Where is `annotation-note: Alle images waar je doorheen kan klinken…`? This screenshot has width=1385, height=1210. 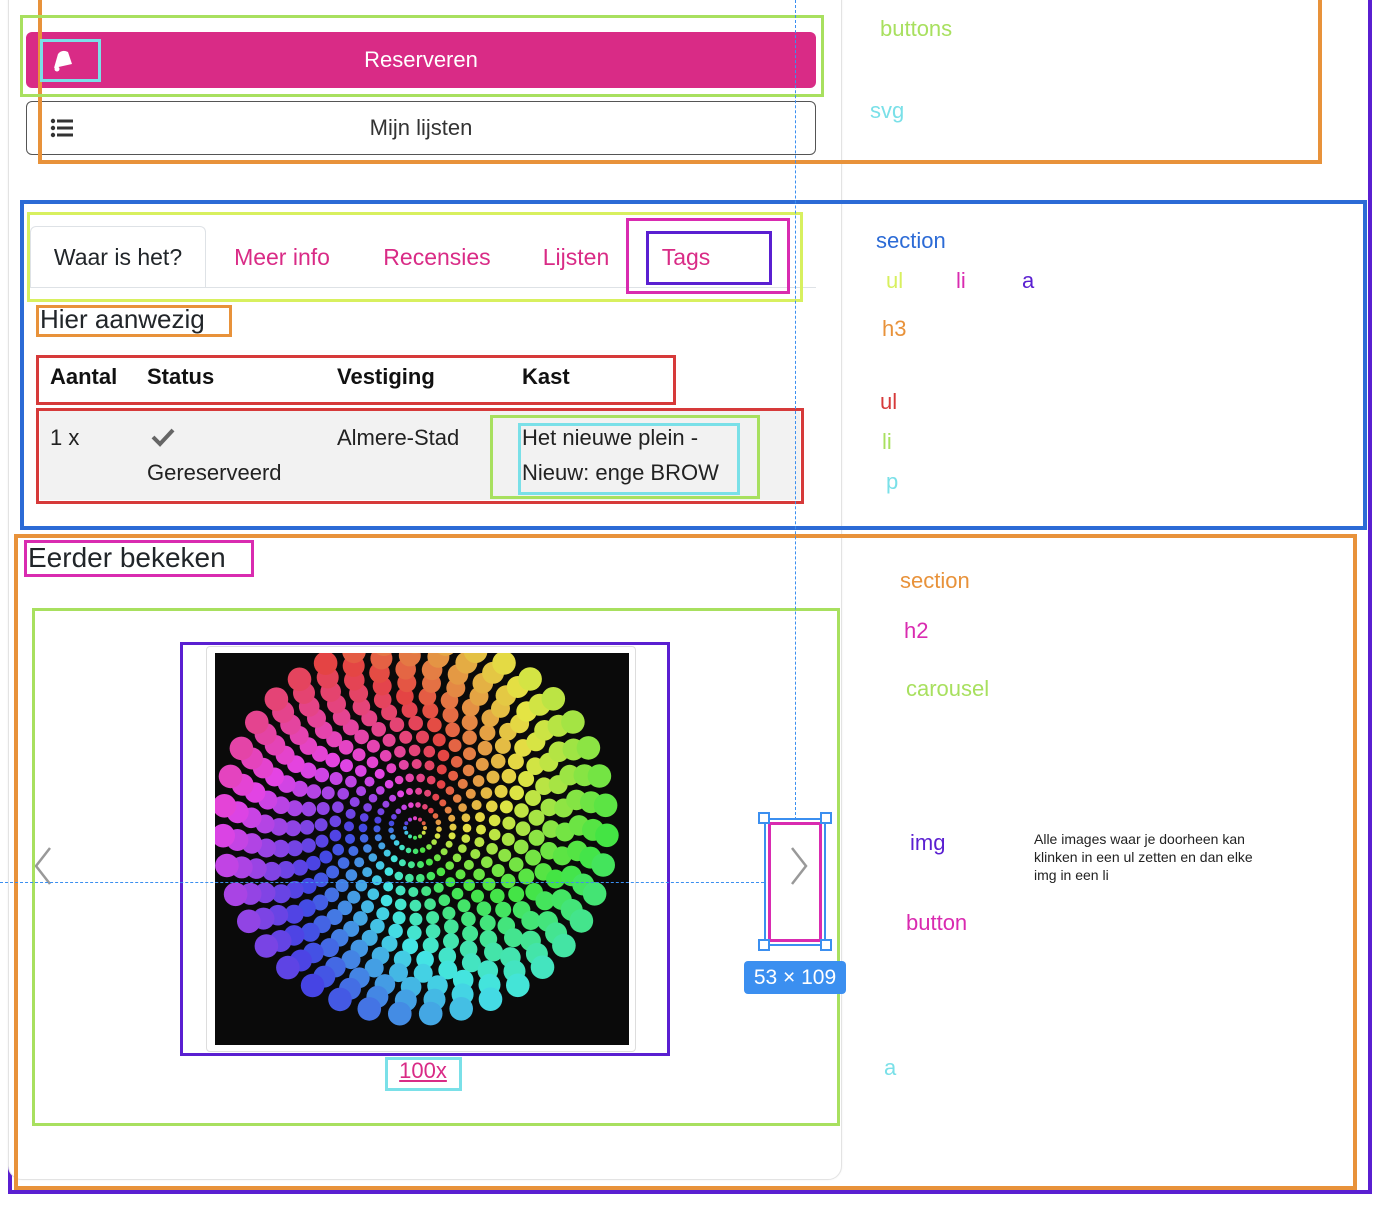
annotation-note: Alle images waar je doorheen kan klinken… is located at coordinates (1143, 857).